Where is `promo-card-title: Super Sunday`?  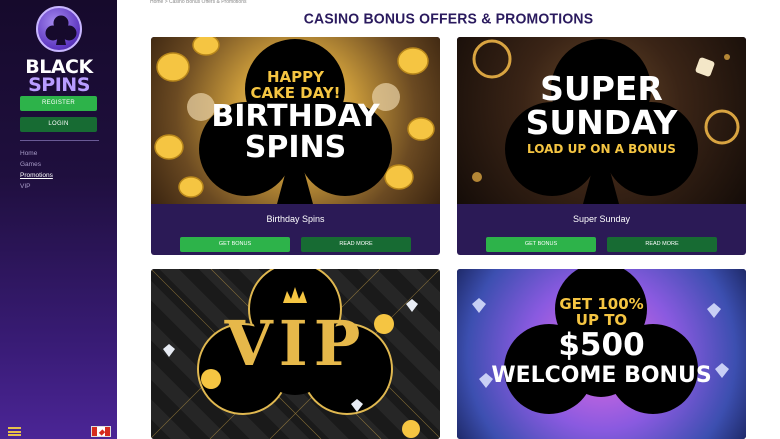 promo-card-title: Super Sunday is located at coordinates (601, 219).